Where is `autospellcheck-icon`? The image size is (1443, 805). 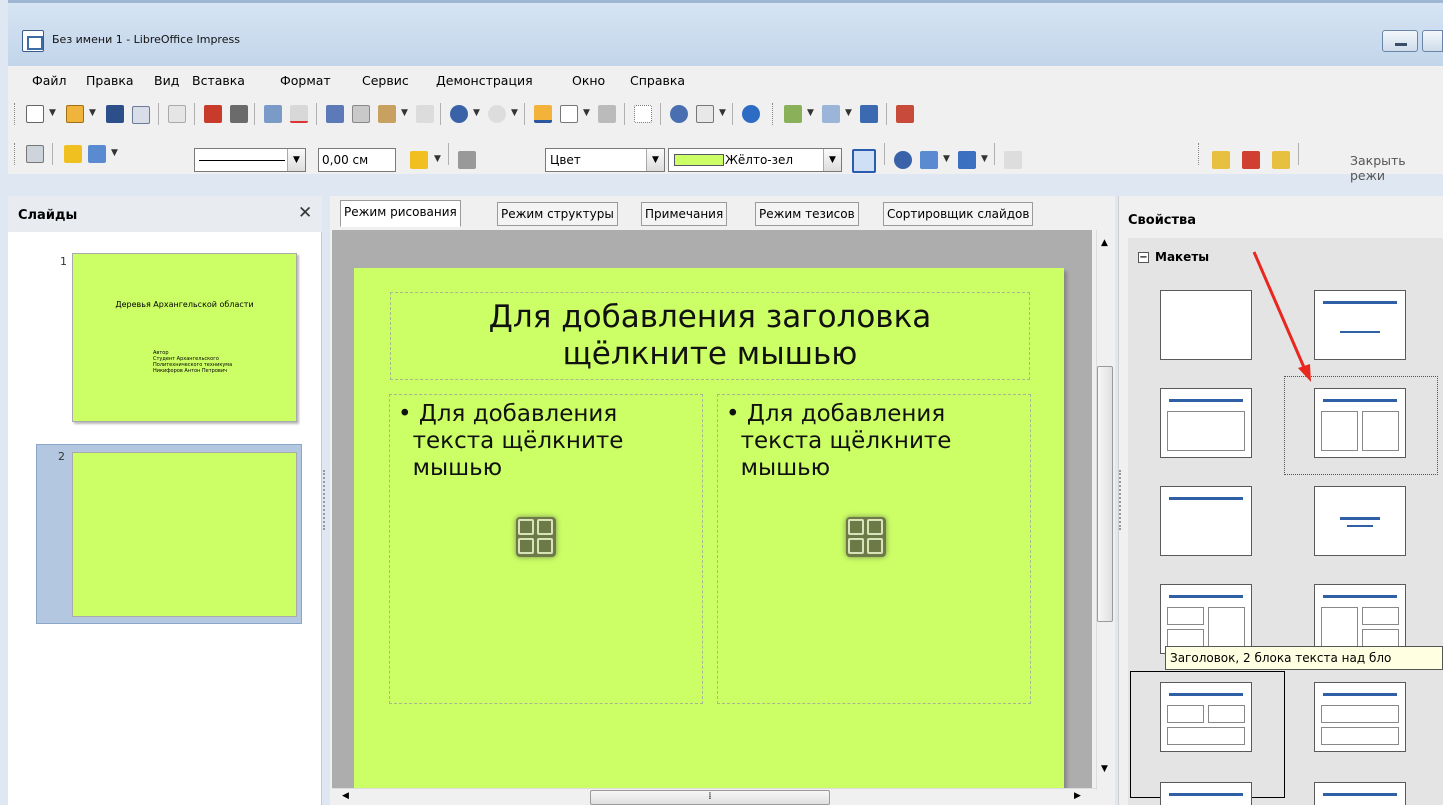
autospellcheck-icon is located at coordinates (299, 114).